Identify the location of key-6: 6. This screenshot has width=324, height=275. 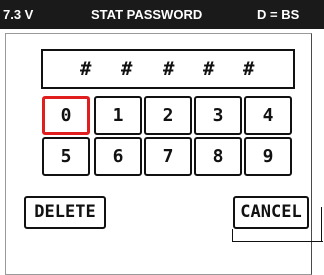
(118, 156).